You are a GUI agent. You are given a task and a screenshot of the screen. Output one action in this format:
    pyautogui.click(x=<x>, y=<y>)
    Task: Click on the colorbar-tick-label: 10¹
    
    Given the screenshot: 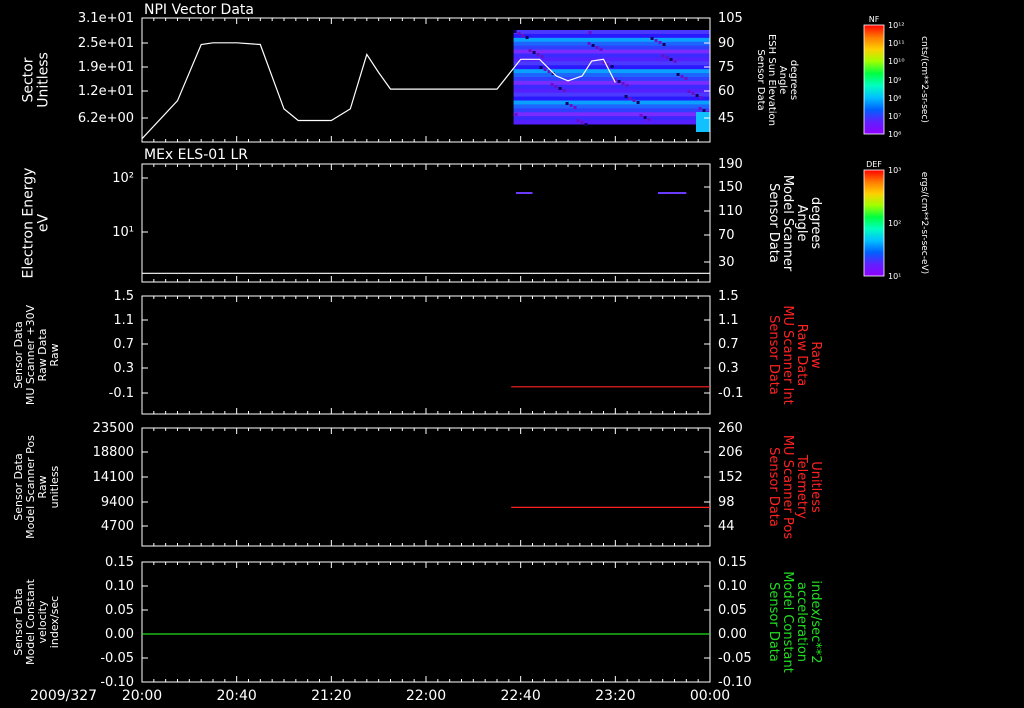 What is the action you would take?
    pyautogui.click(x=894, y=276)
    